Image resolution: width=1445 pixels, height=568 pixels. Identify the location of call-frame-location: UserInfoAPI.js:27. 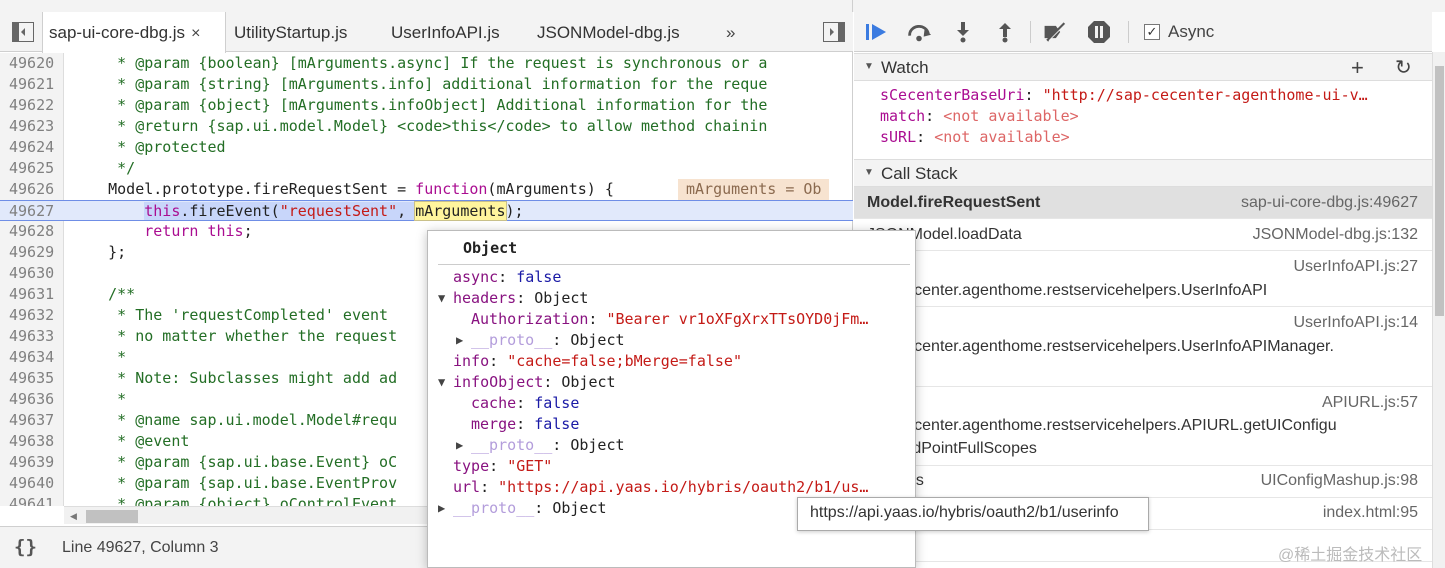
(1356, 267).